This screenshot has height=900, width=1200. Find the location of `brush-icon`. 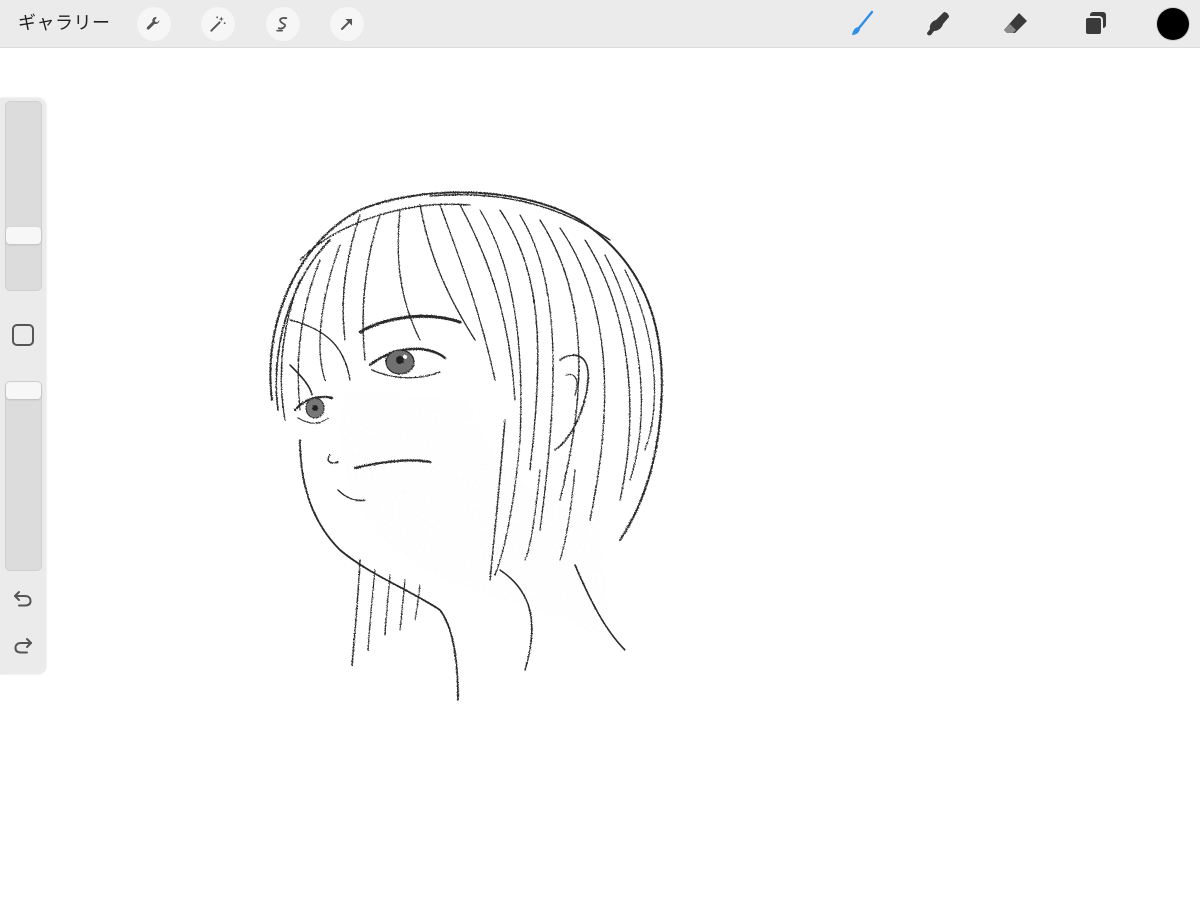

brush-icon is located at coordinates (863, 22).